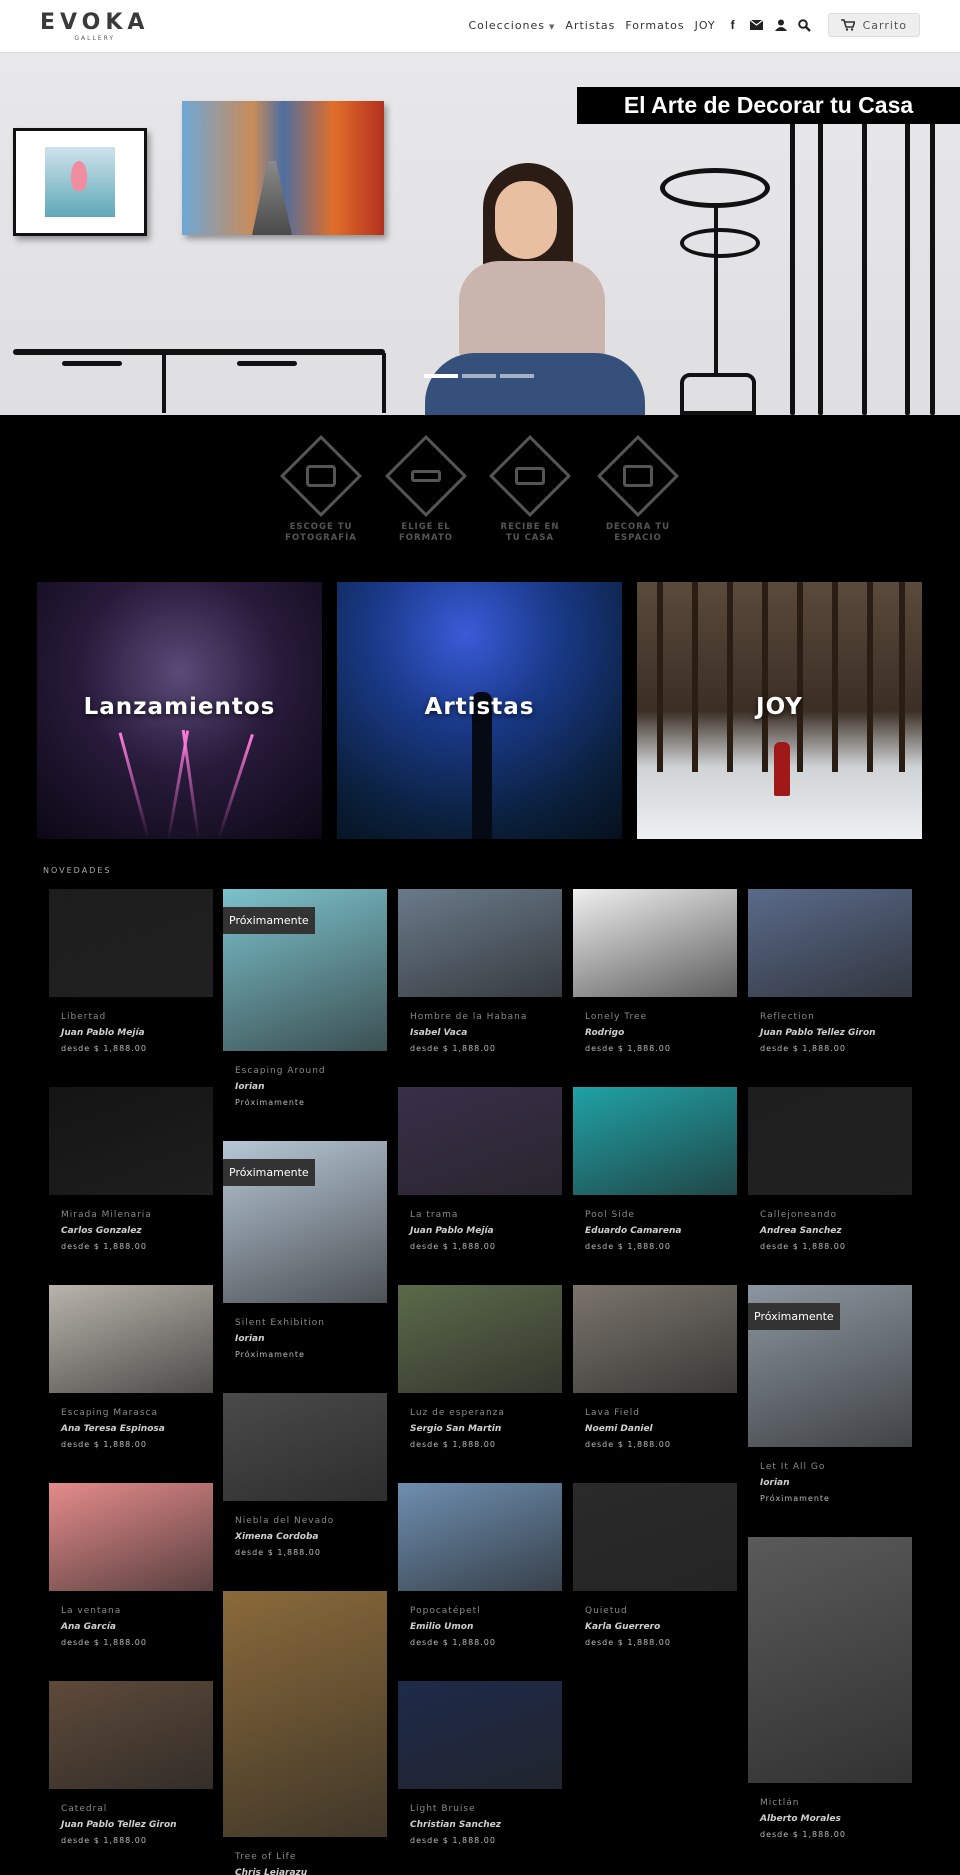 This screenshot has height=1875, width=960. I want to click on product-artist: Juan Pablo Tellez Giron, so click(818, 1033).